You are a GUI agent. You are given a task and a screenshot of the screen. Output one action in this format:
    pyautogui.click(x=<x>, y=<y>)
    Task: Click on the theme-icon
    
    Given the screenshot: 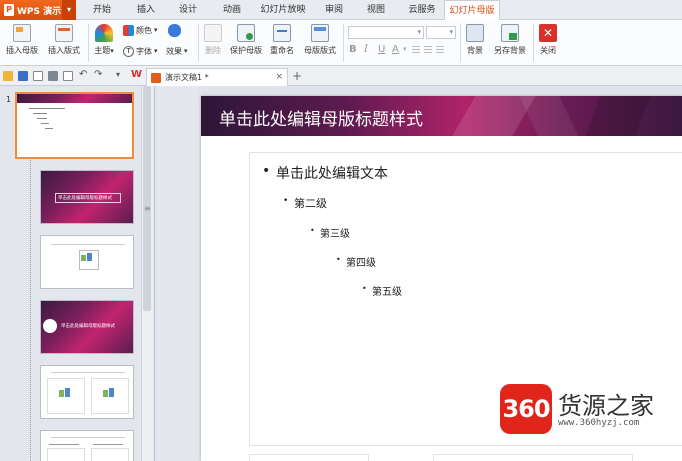 What is the action you would take?
    pyautogui.click(x=104, y=33)
    